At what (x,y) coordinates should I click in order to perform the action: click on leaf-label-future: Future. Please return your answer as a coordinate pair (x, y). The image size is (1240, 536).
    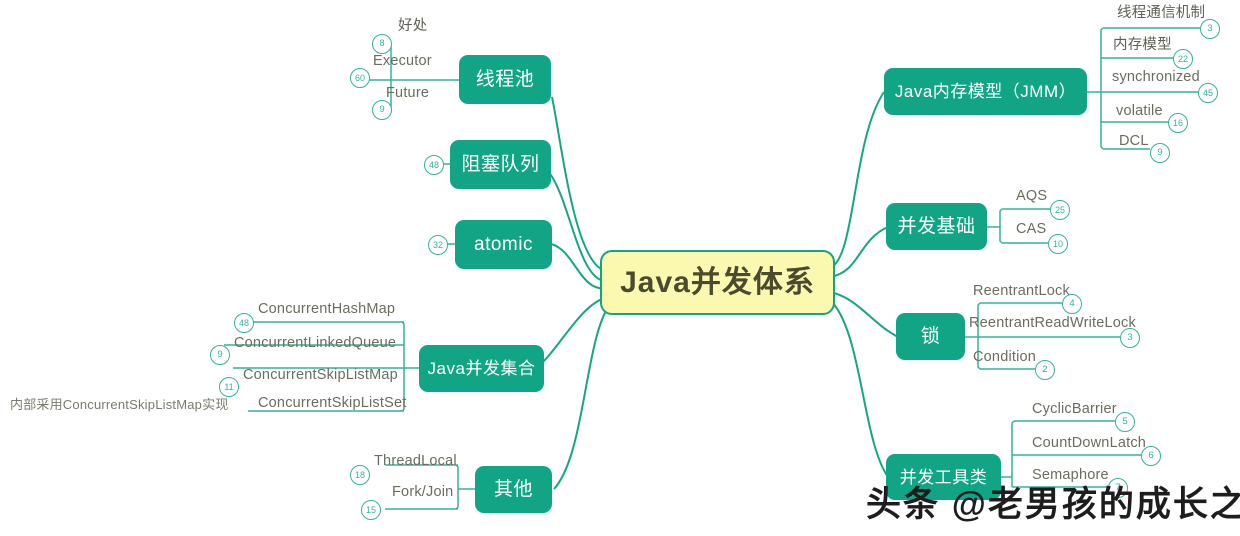
    Looking at the image, I should click on (407, 93).